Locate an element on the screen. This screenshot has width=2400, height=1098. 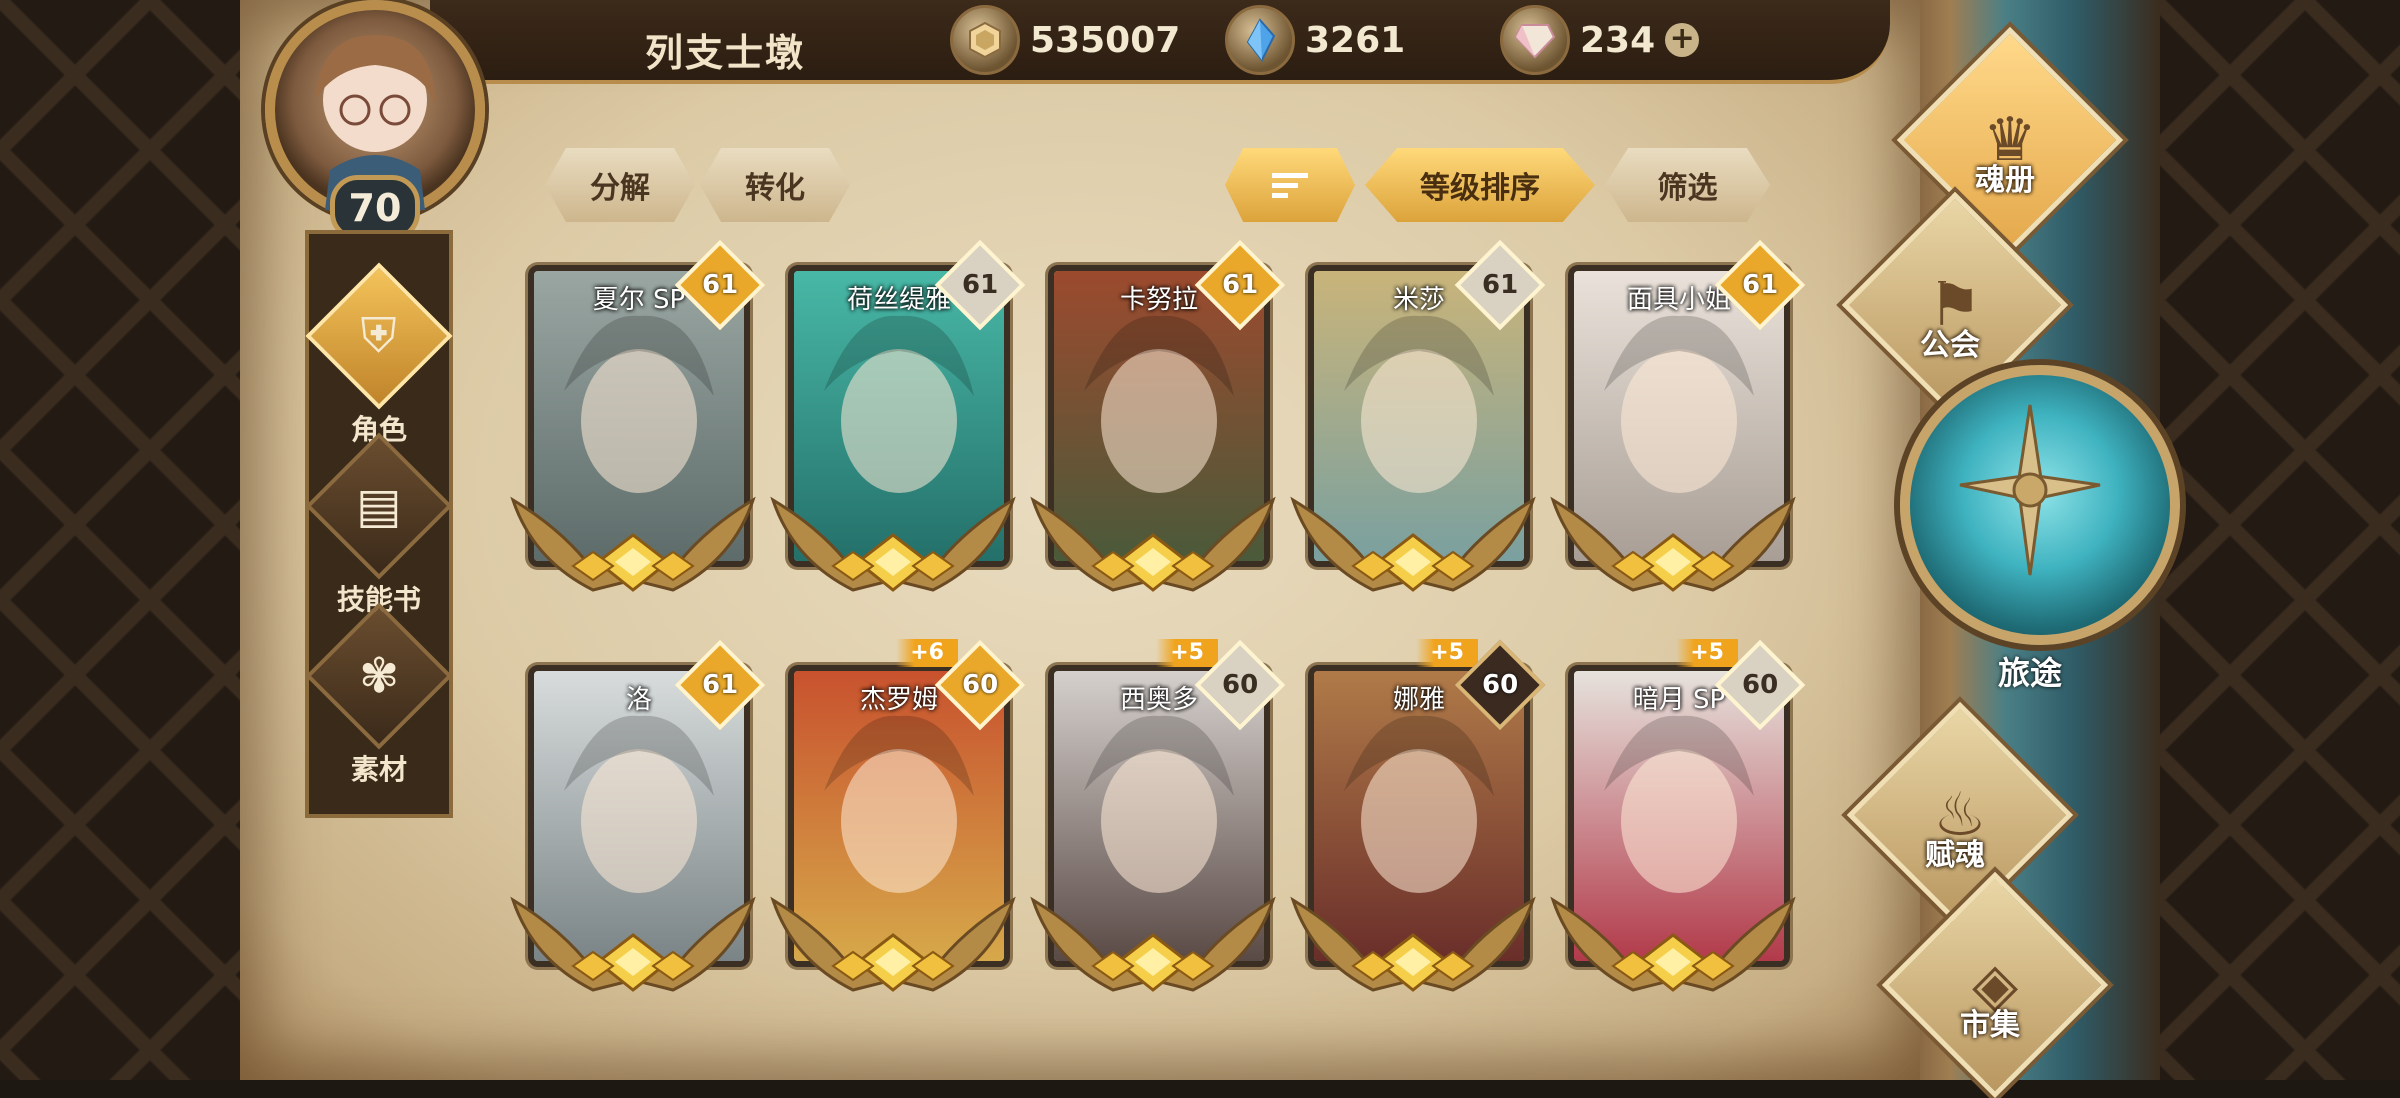
left-category-menu: ⛨ 角色 ▤ 技能书 ✾ 素材 is located at coordinates (379, 524).